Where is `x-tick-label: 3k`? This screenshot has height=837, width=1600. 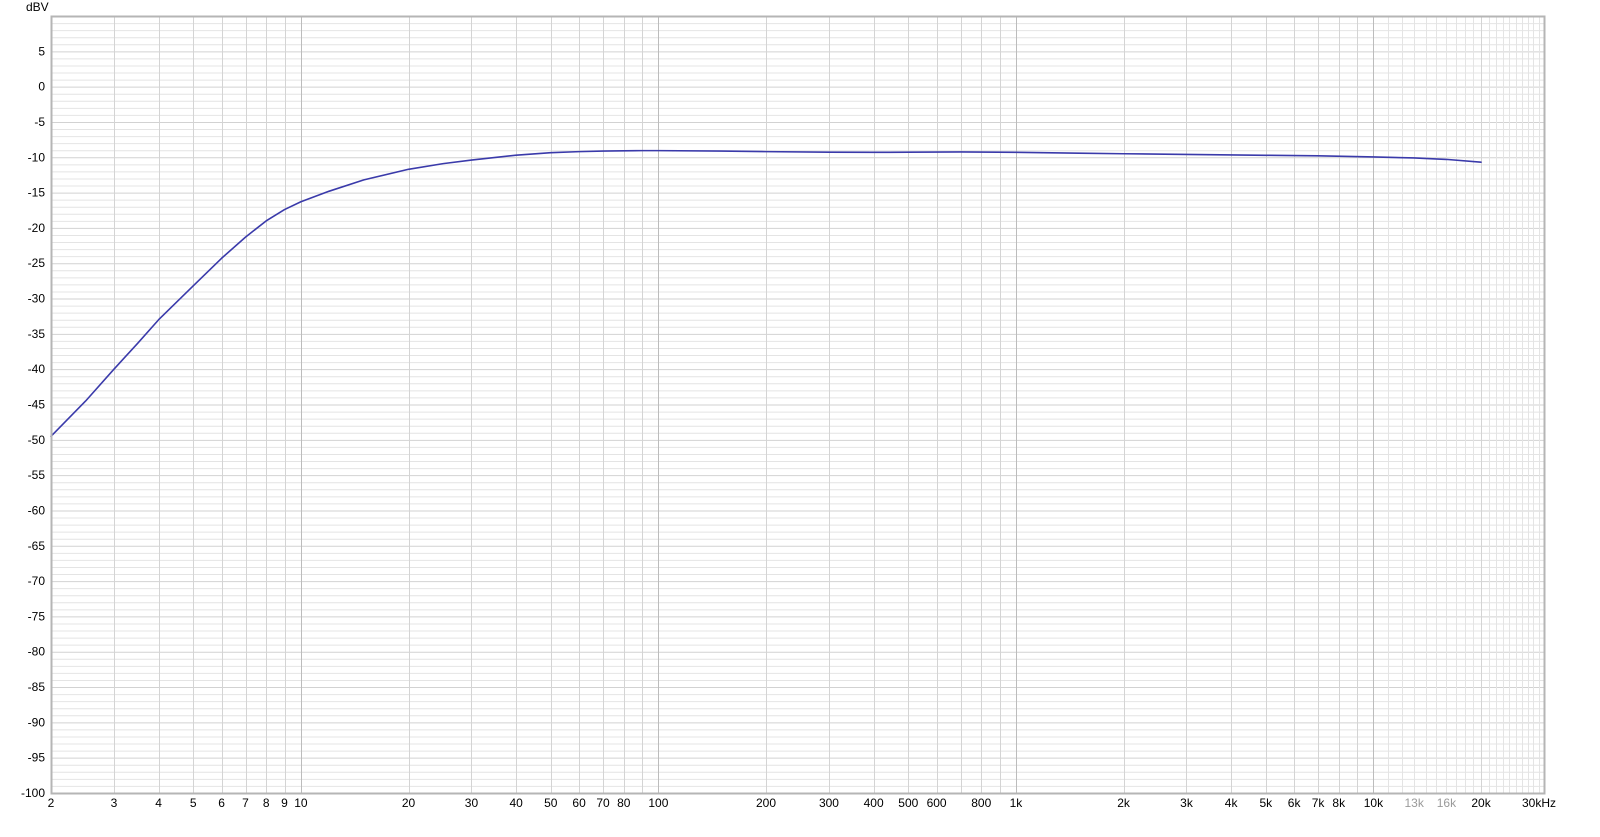 x-tick-label: 3k is located at coordinates (1187, 803).